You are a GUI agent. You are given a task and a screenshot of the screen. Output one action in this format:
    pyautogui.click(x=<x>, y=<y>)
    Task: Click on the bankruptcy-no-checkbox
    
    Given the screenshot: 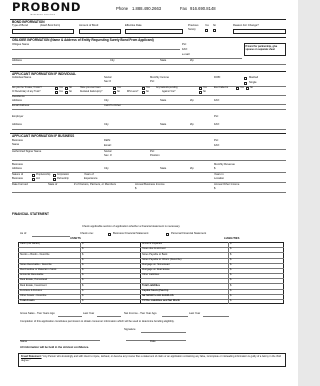 What is the action you would take?
    pyautogui.click(x=114, y=92)
    